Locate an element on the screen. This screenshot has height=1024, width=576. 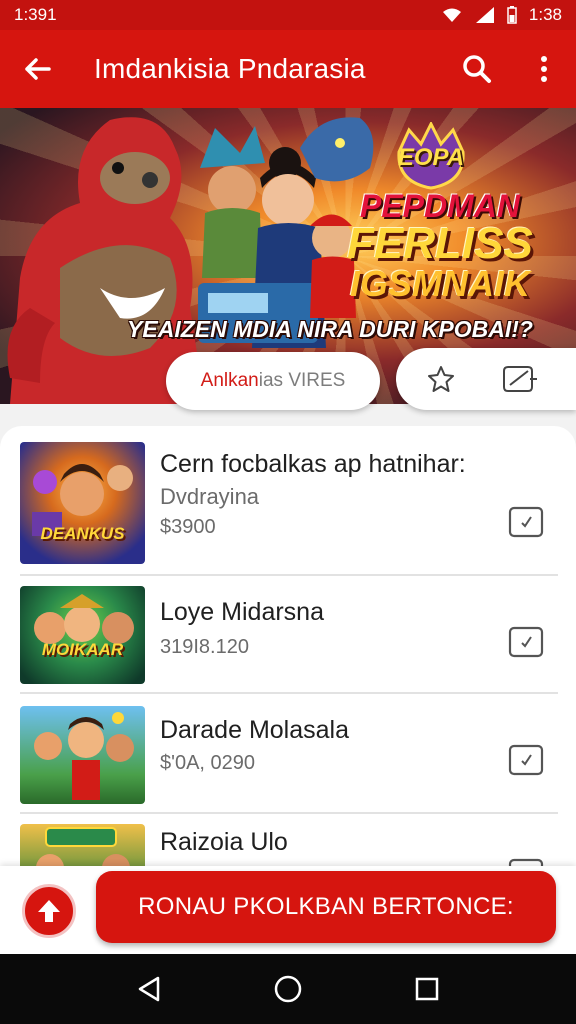
more-button is located at coordinates (544, 69).